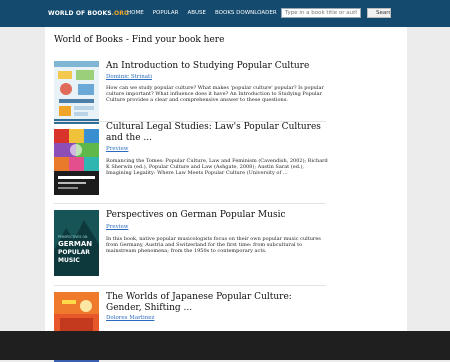  What do you see at coordinates (321, 13) in the screenshot?
I see `search-input` at bounding box center [321, 13].